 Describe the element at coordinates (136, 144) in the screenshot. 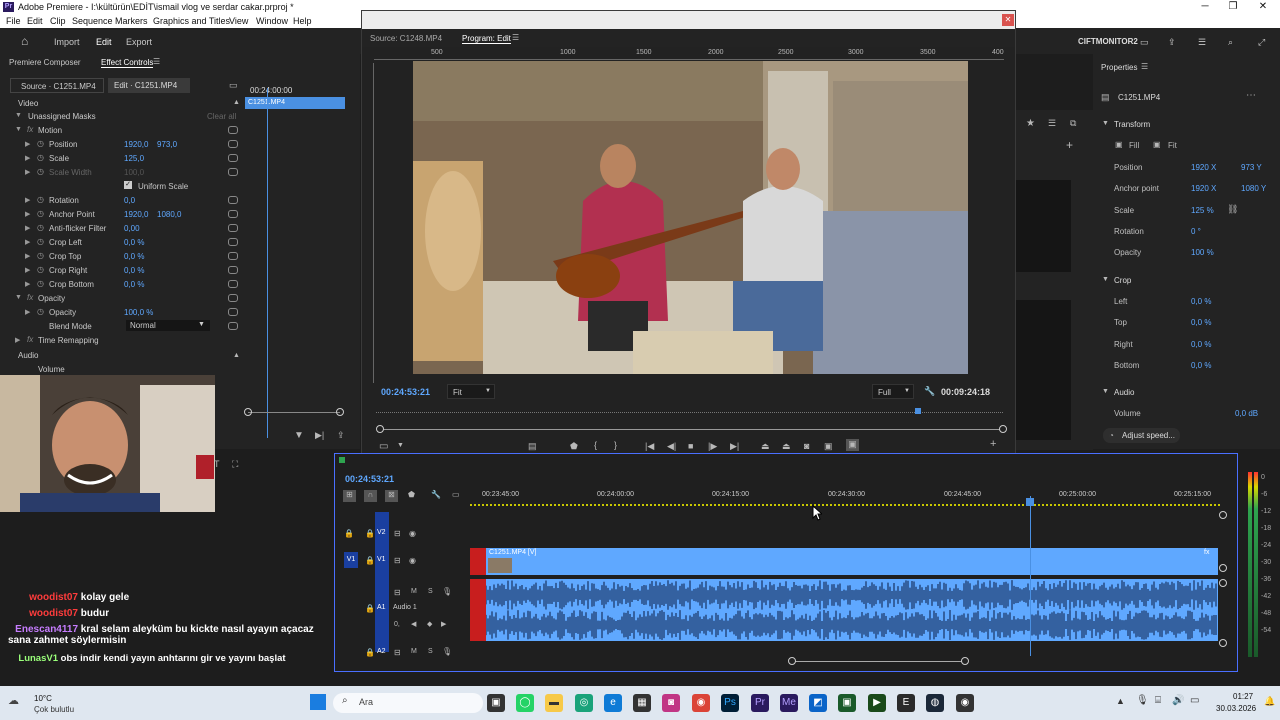

I see `param-value: 1920,0` at that location.